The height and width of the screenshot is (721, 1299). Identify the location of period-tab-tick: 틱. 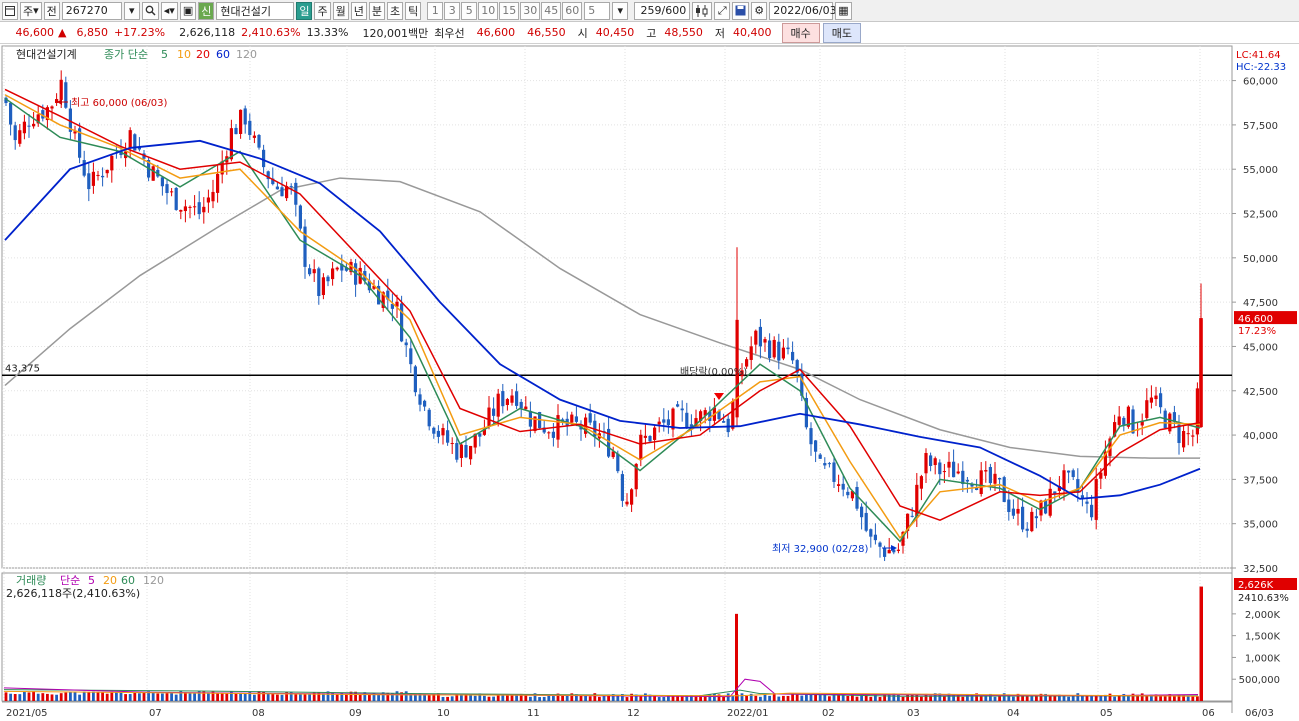
(413, 10).